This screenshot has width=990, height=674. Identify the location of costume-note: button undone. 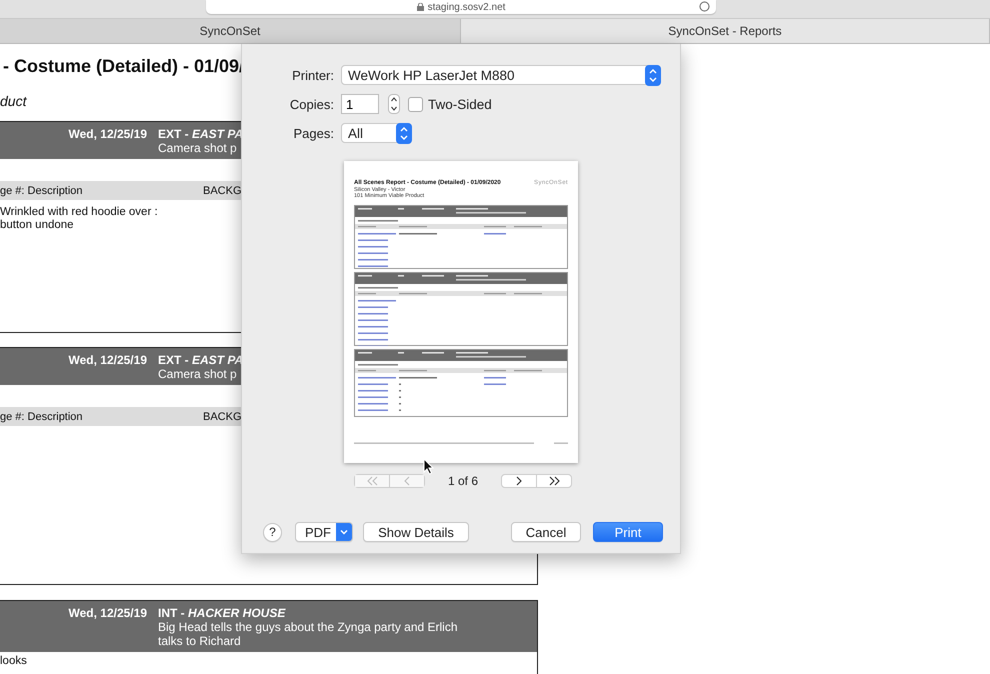
(37, 225).